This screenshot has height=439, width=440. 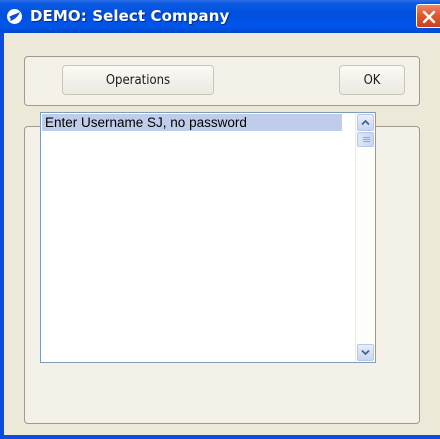 I want to click on vertical-scrollbar, so click(x=365, y=237).